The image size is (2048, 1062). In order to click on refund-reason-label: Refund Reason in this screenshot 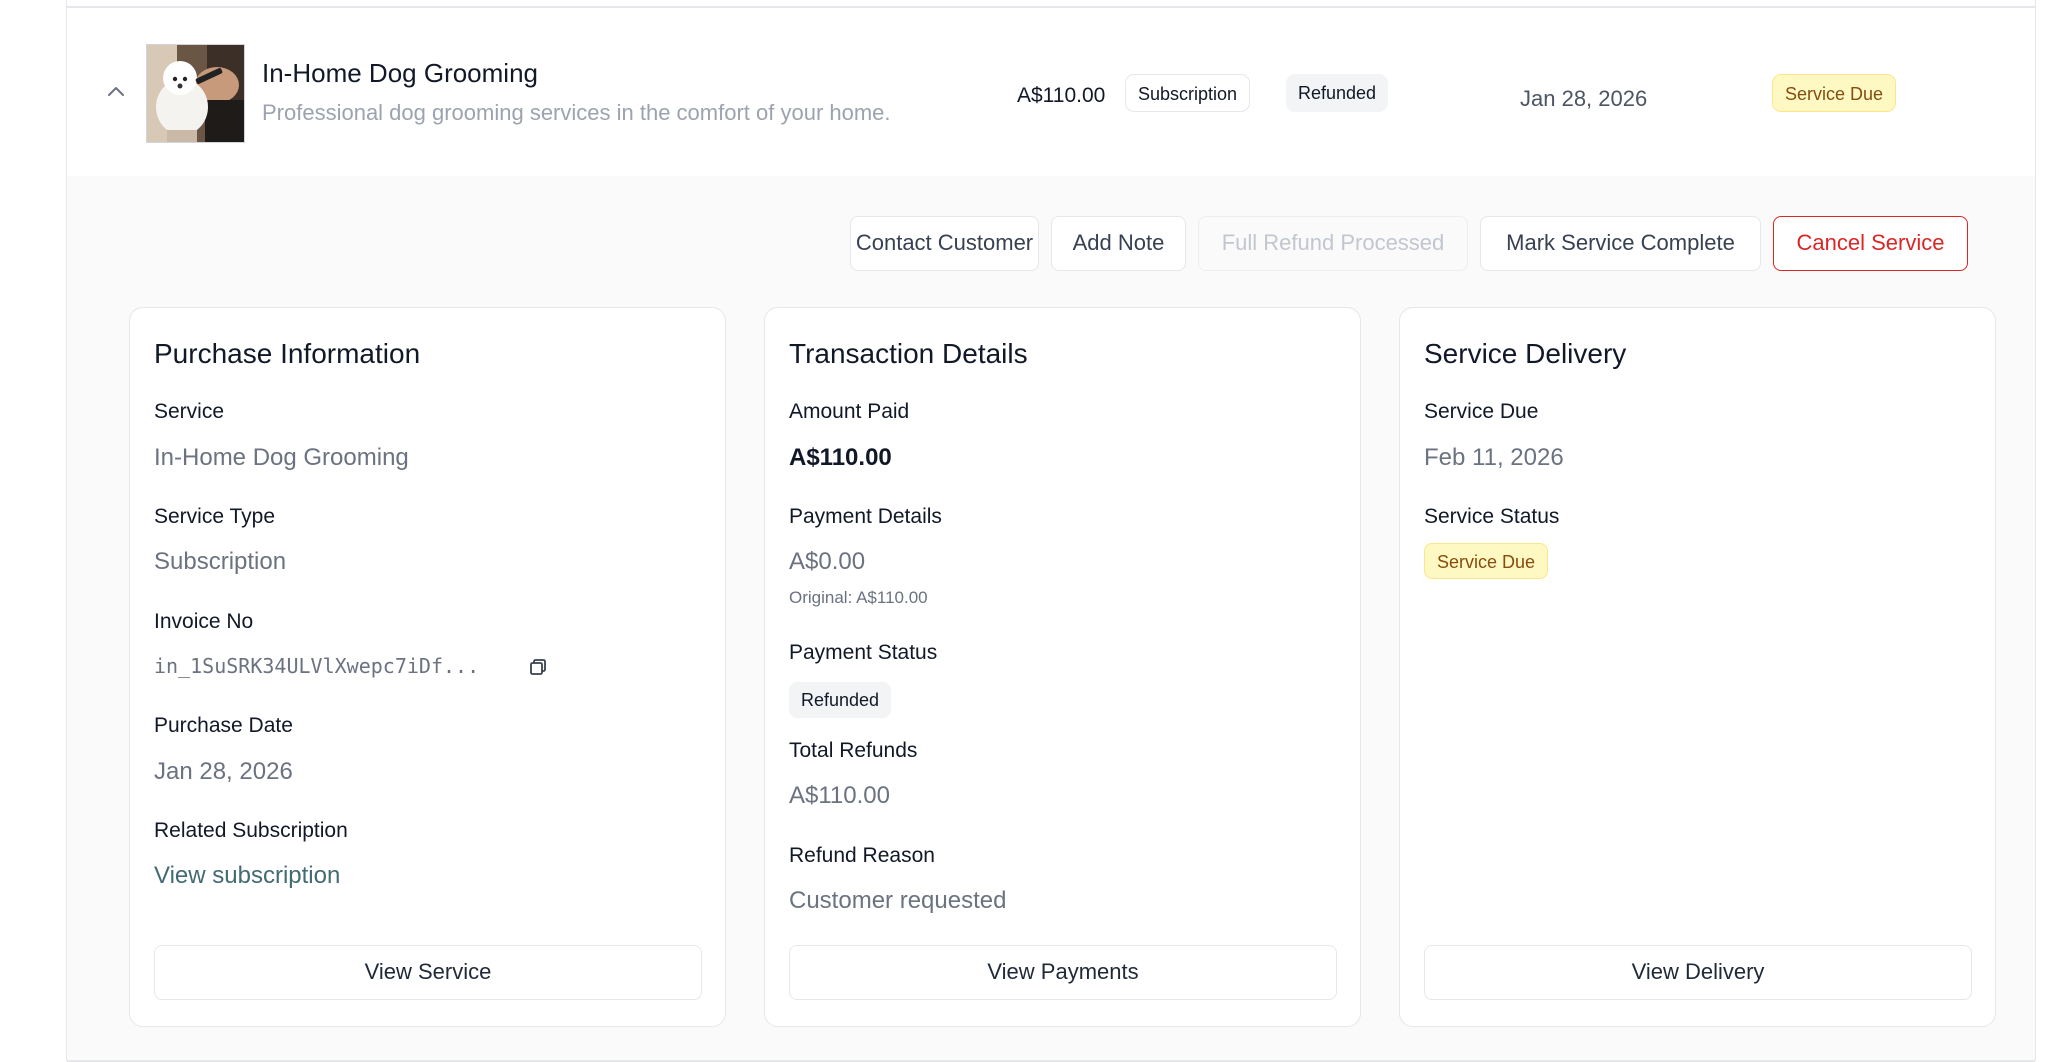, I will do `click(862, 855)`.